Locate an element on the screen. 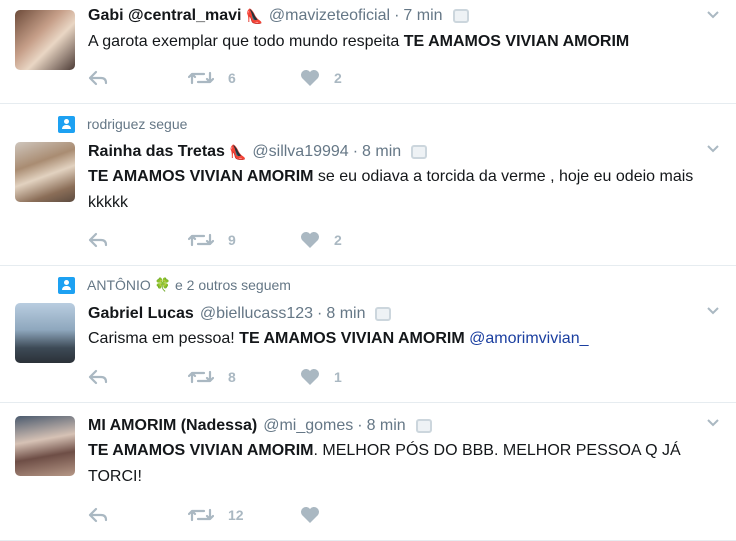  tweet-actions: 9 2 is located at coordinates (244, 240).